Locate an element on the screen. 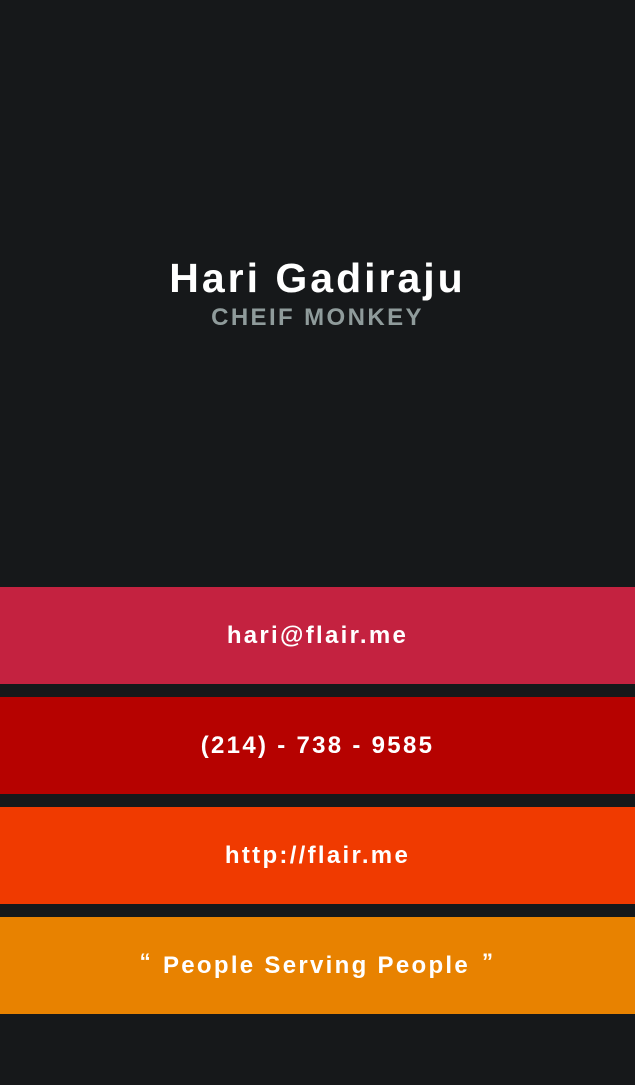  website-link: http://flair.me is located at coordinates (317, 855).